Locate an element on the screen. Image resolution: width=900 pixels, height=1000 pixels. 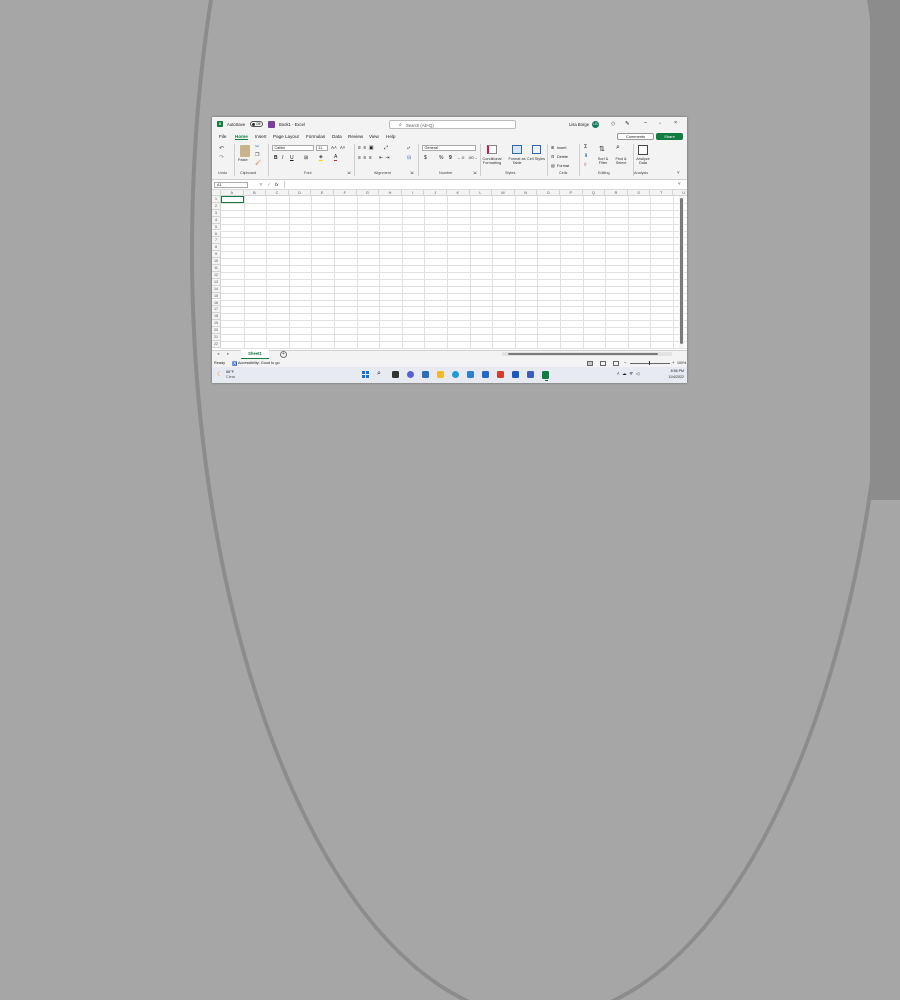
word-icon is located at coordinates (515, 374).